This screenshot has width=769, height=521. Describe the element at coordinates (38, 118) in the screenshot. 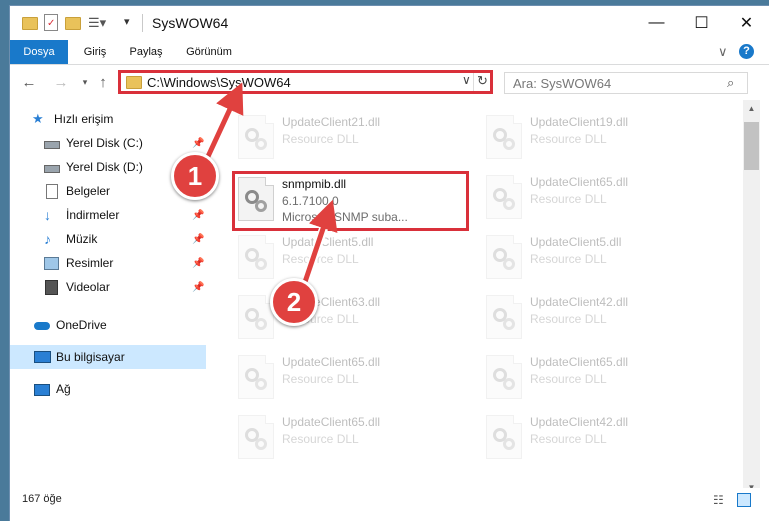

I see `star-icon: ★` at that location.